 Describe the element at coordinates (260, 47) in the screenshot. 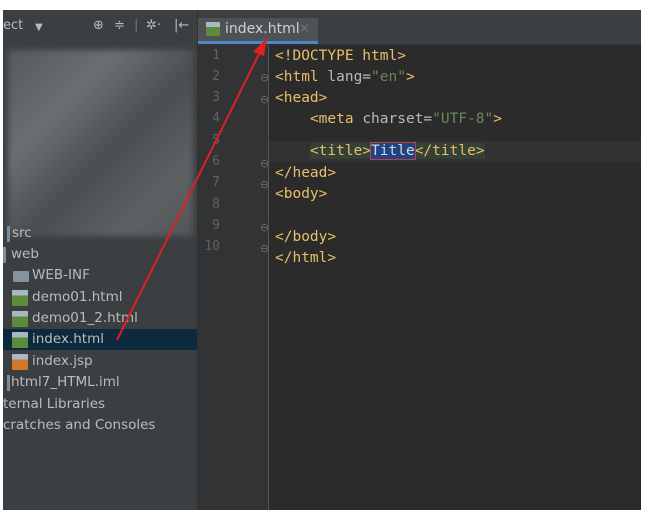

I see `arrow-head` at that location.